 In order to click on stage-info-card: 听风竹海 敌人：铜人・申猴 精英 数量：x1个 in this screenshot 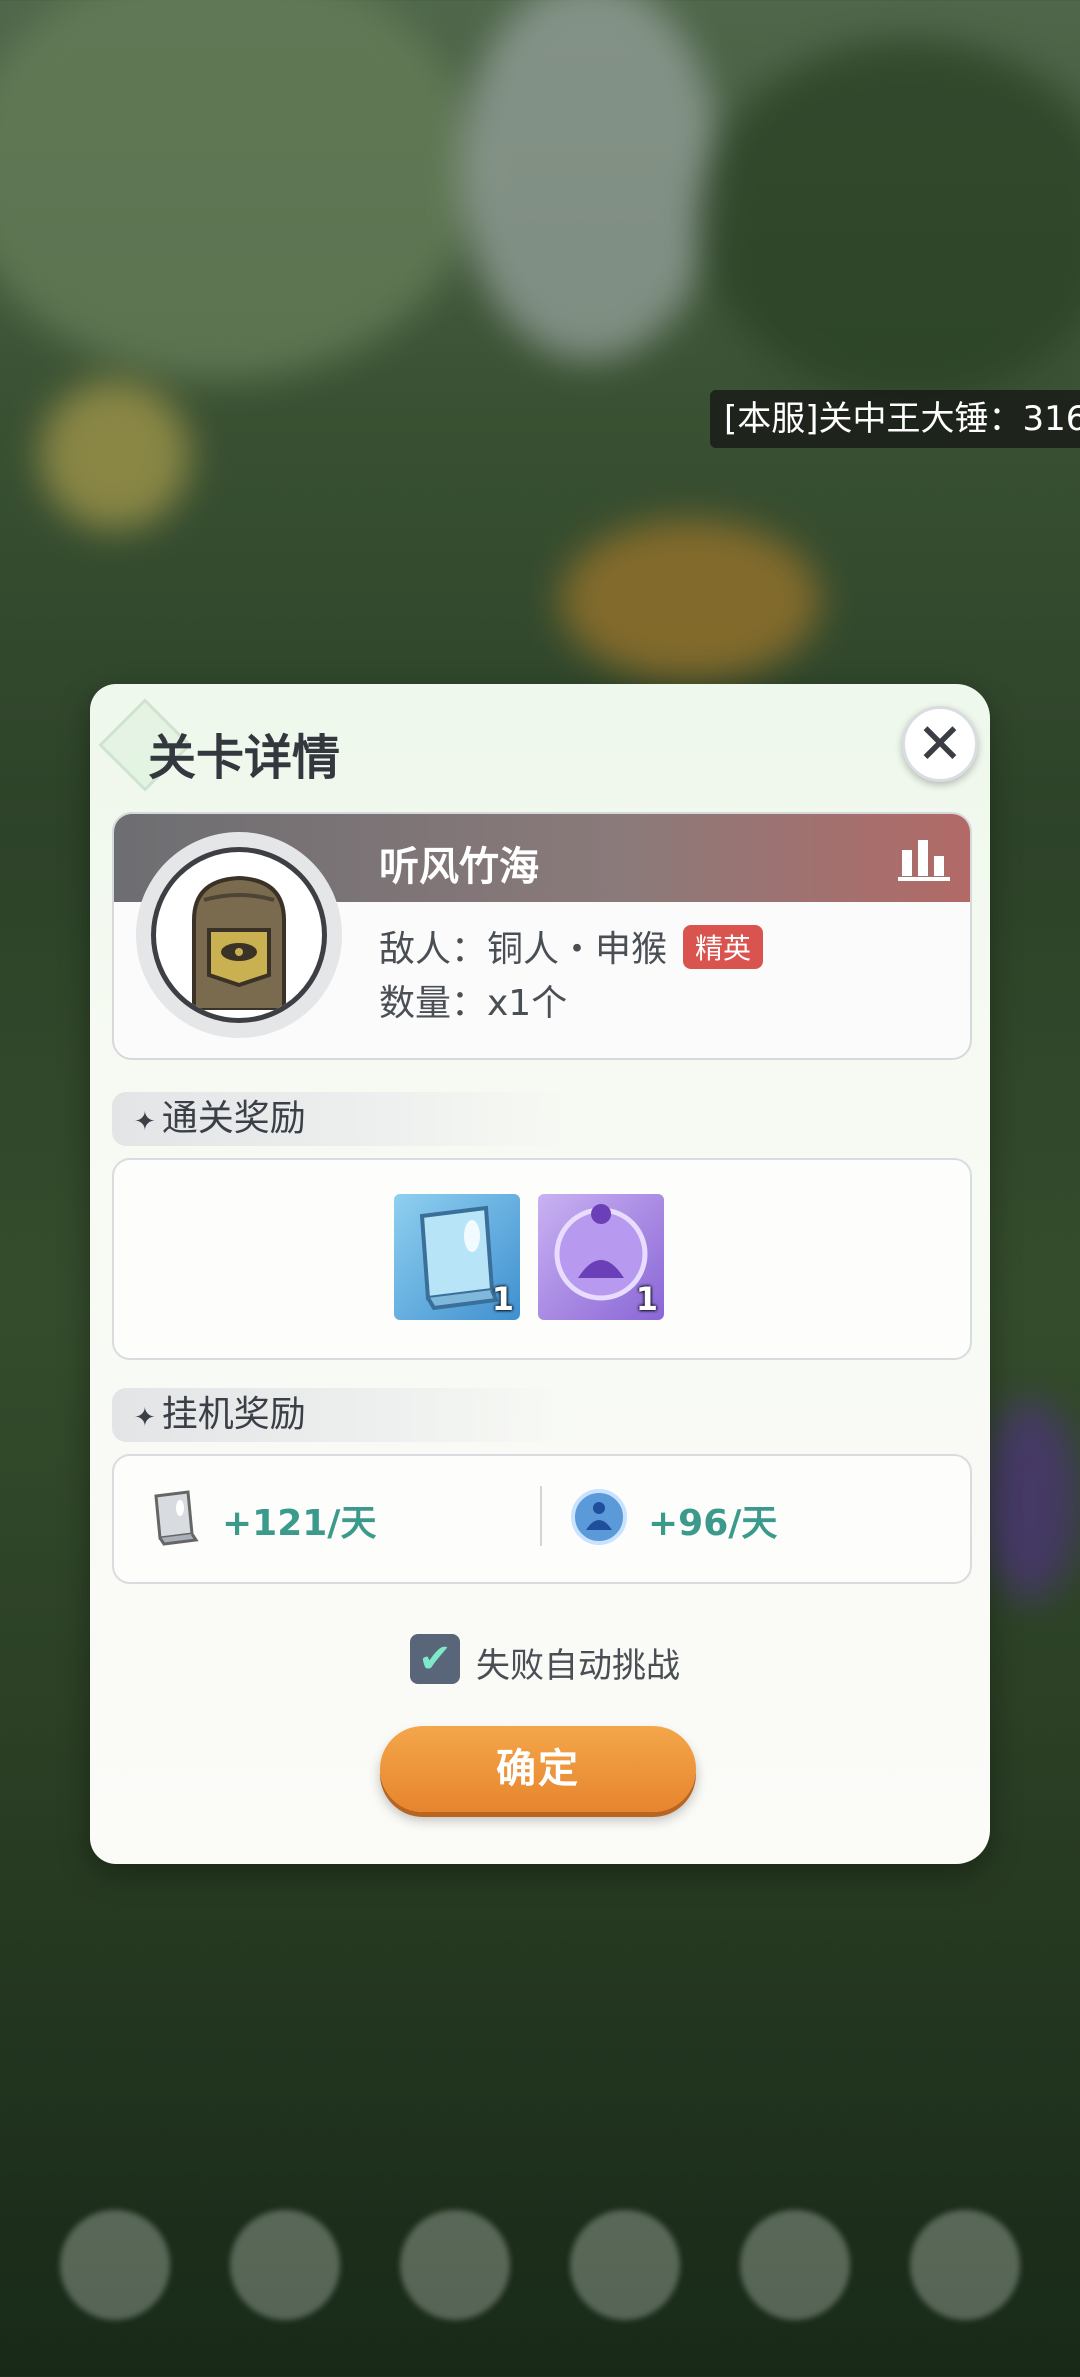, I will do `click(542, 936)`.